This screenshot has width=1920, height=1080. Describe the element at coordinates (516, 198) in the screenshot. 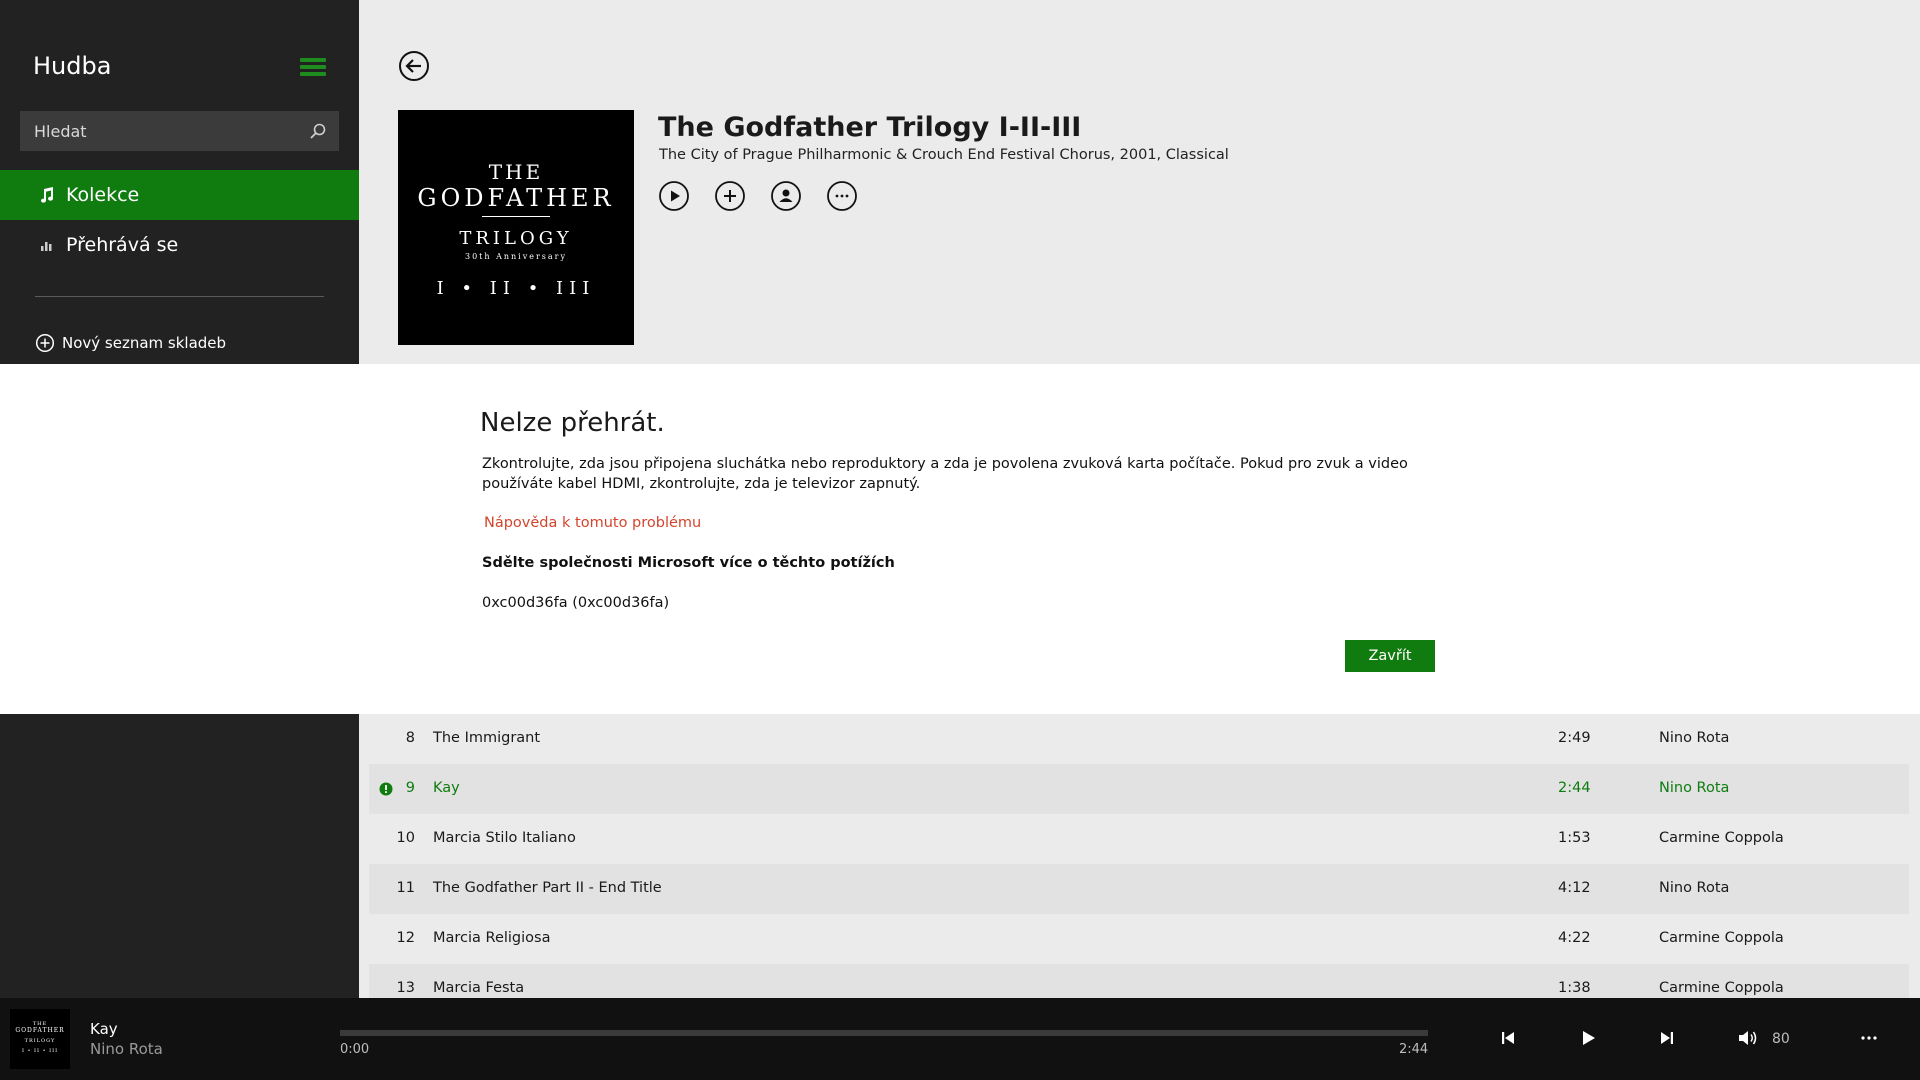

I see `album-art-text: GODFATHER` at that location.